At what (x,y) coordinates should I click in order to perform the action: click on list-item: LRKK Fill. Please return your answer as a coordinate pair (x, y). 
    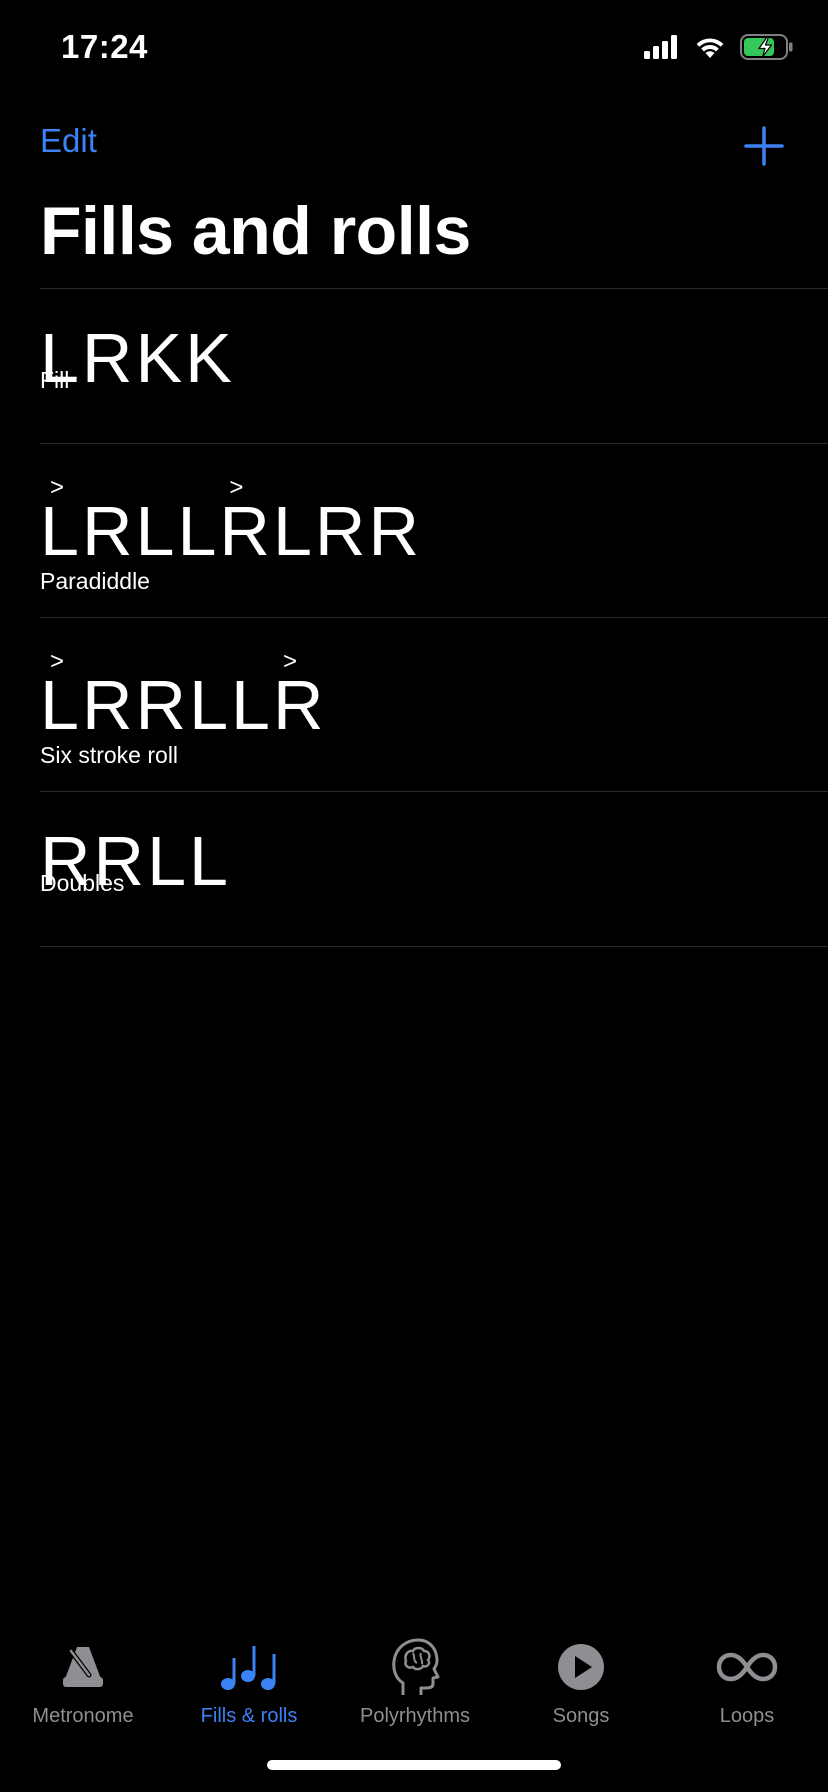
    Looking at the image, I should click on (434, 365).